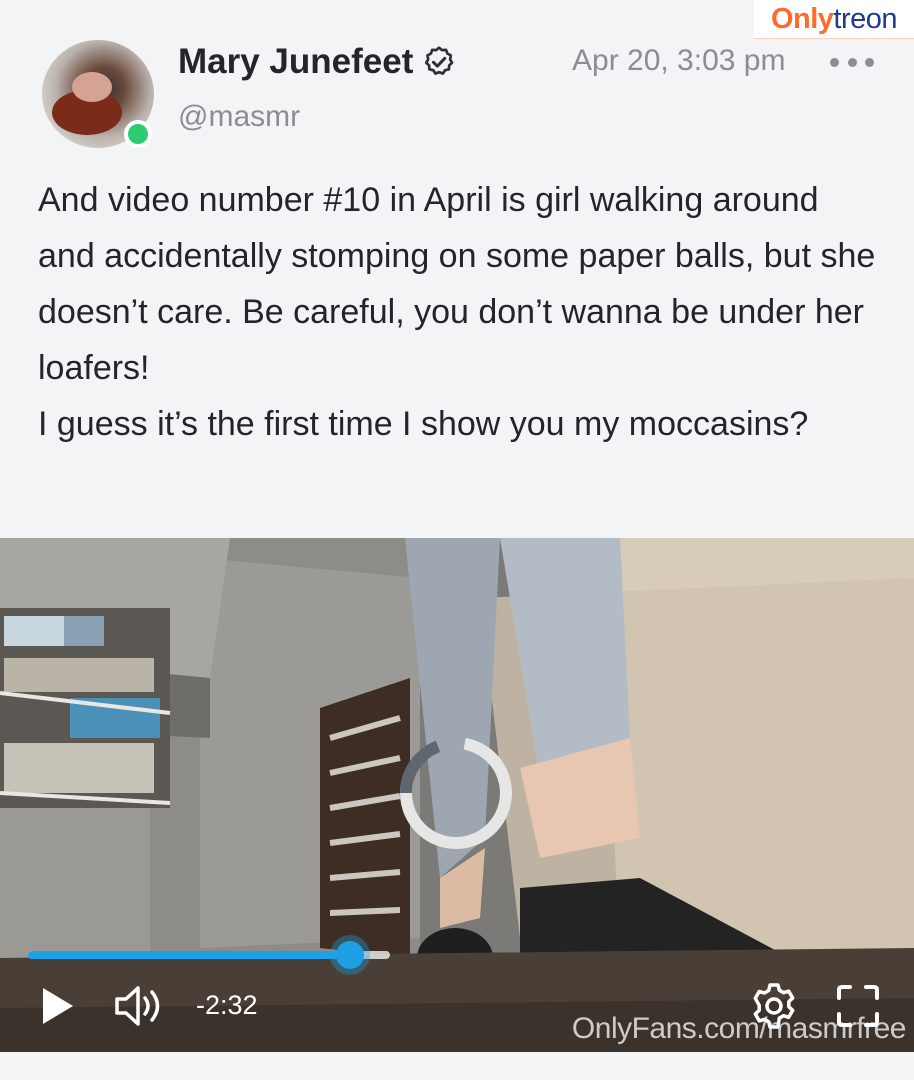  What do you see at coordinates (802, 18) in the screenshot?
I see `watermark-brand-part1: Only` at bounding box center [802, 18].